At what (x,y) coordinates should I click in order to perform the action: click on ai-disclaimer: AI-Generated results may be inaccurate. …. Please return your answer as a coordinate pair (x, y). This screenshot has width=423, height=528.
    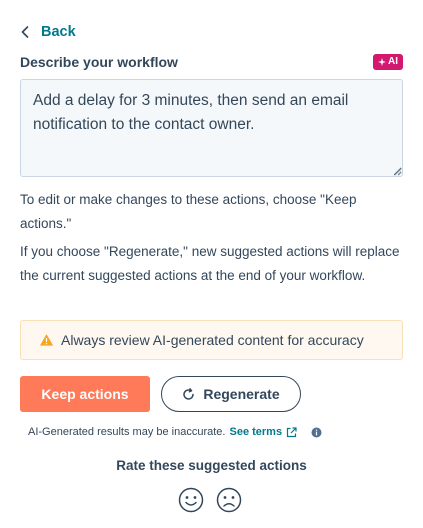
    Looking at the image, I should click on (175, 432).